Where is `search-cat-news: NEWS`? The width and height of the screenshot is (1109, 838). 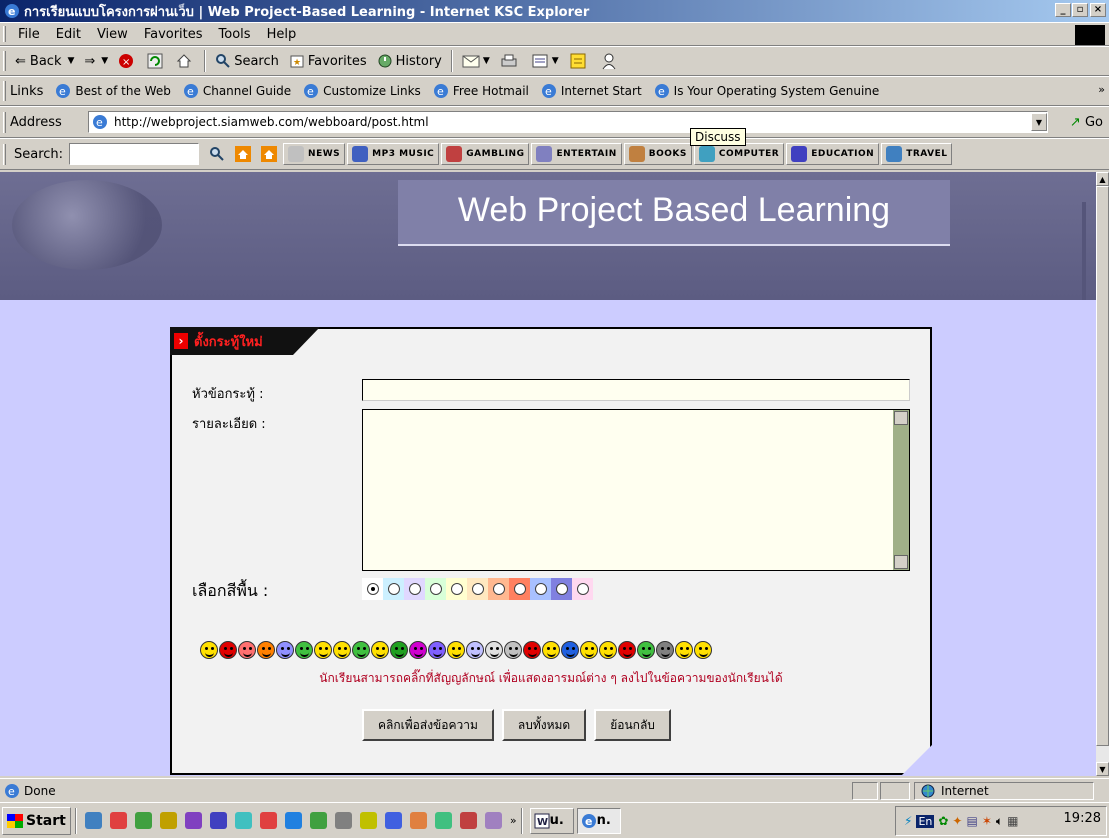 search-cat-news: NEWS is located at coordinates (314, 154).